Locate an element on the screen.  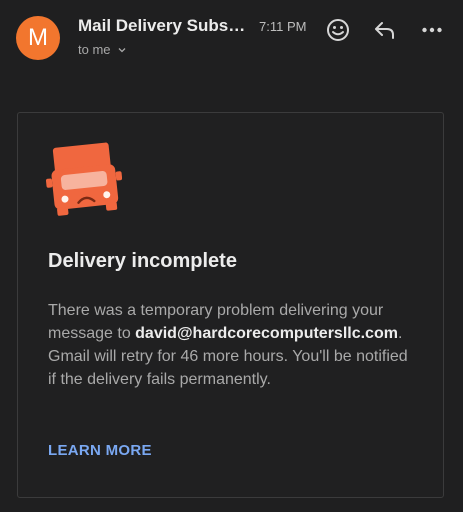
learn-more-link: LEARN MORE is located at coordinates (100, 450).